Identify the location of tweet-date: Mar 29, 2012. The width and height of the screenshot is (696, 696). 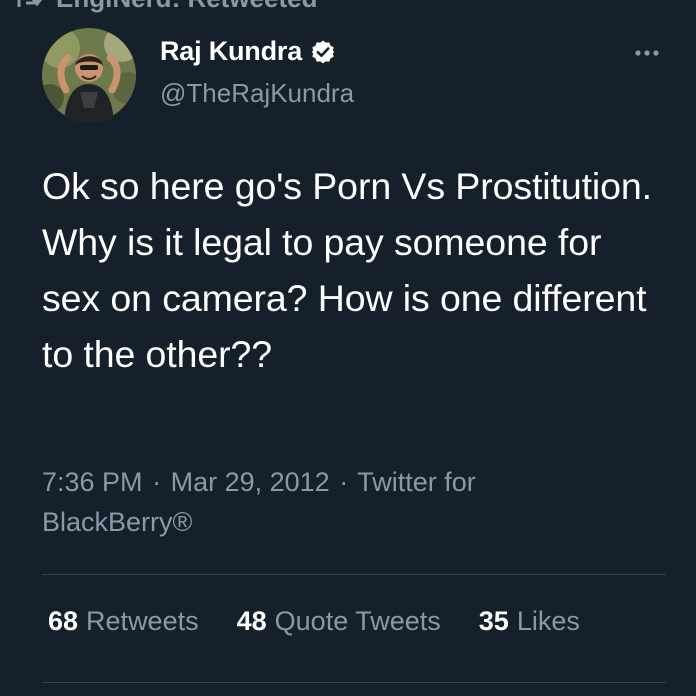
(250, 482).